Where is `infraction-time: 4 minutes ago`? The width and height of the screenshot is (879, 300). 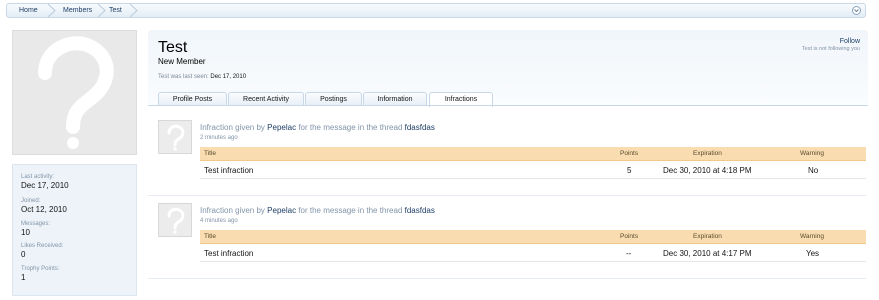
infraction-time: 4 minutes ago is located at coordinates (219, 221).